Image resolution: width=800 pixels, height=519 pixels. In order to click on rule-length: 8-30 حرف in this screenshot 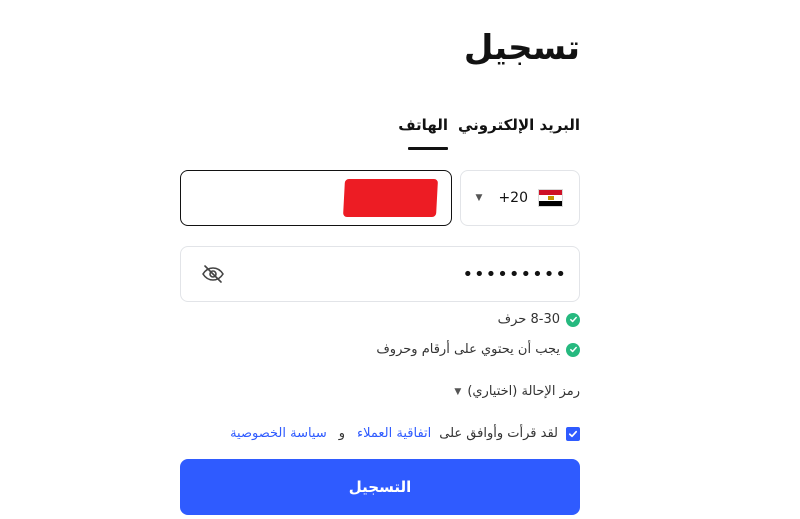, I will do `click(539, 319)`.